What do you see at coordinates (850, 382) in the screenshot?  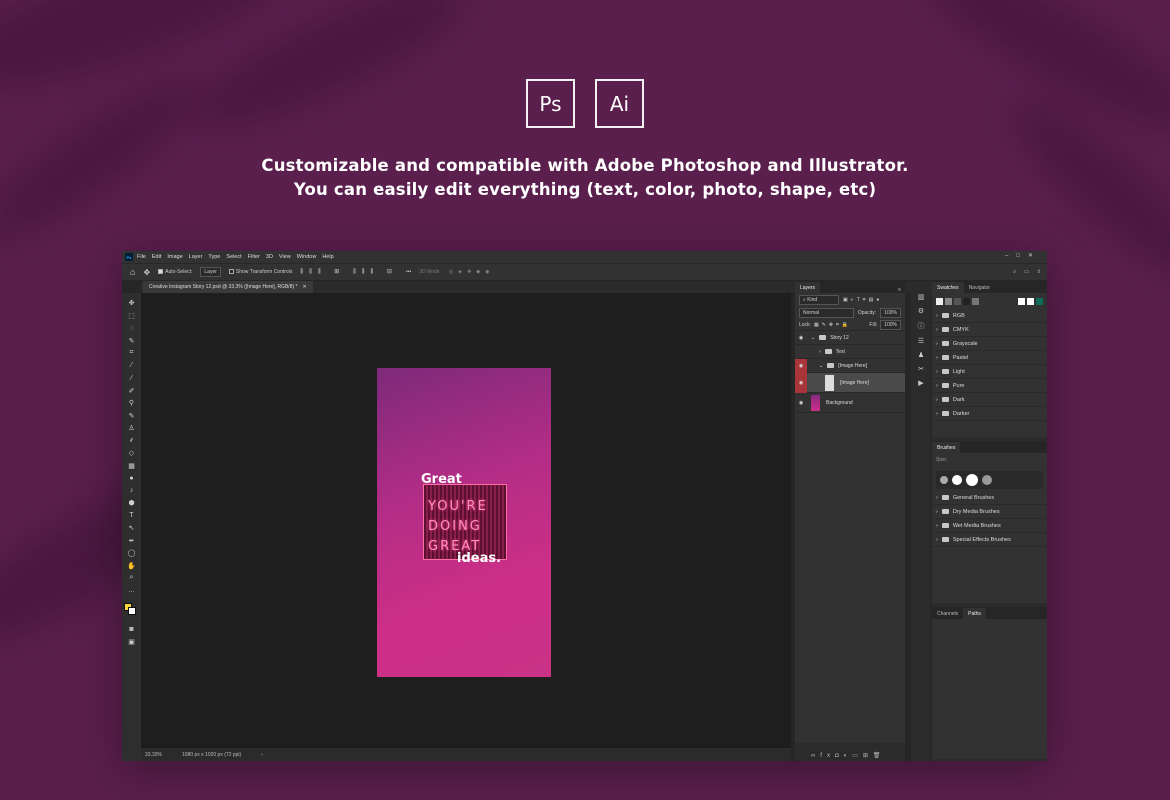 I see `layer-row-selected: ◉ [Image Here]` at bounding box center [850, 382].